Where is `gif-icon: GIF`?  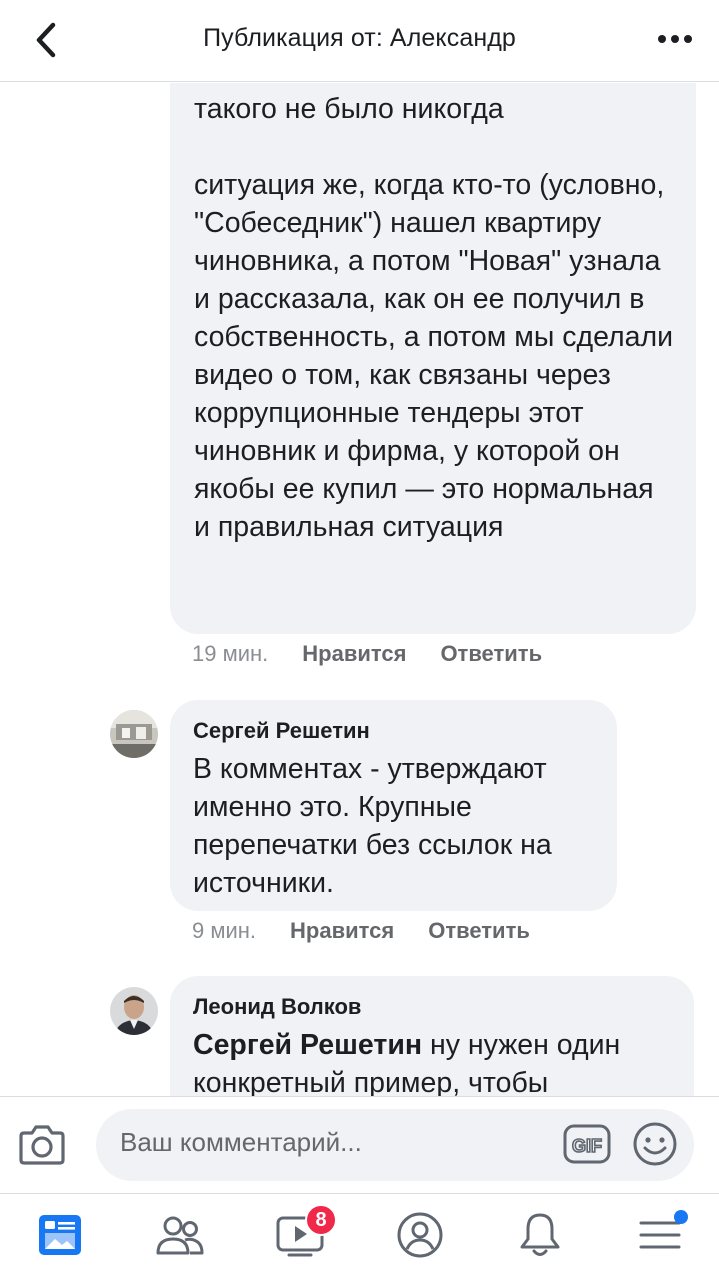
gif-icon: GIF is located at coordinates (587, 1144).